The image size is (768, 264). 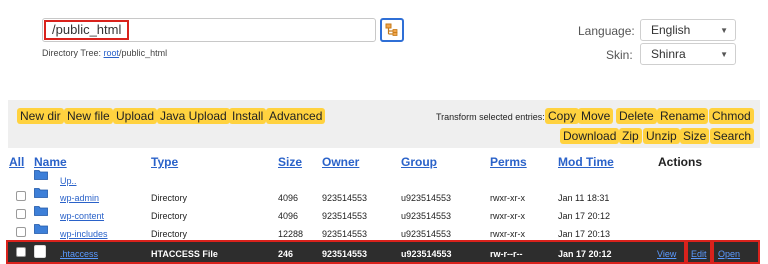 I want to click on skin-label: Skin:, so click(x=619, y=55).